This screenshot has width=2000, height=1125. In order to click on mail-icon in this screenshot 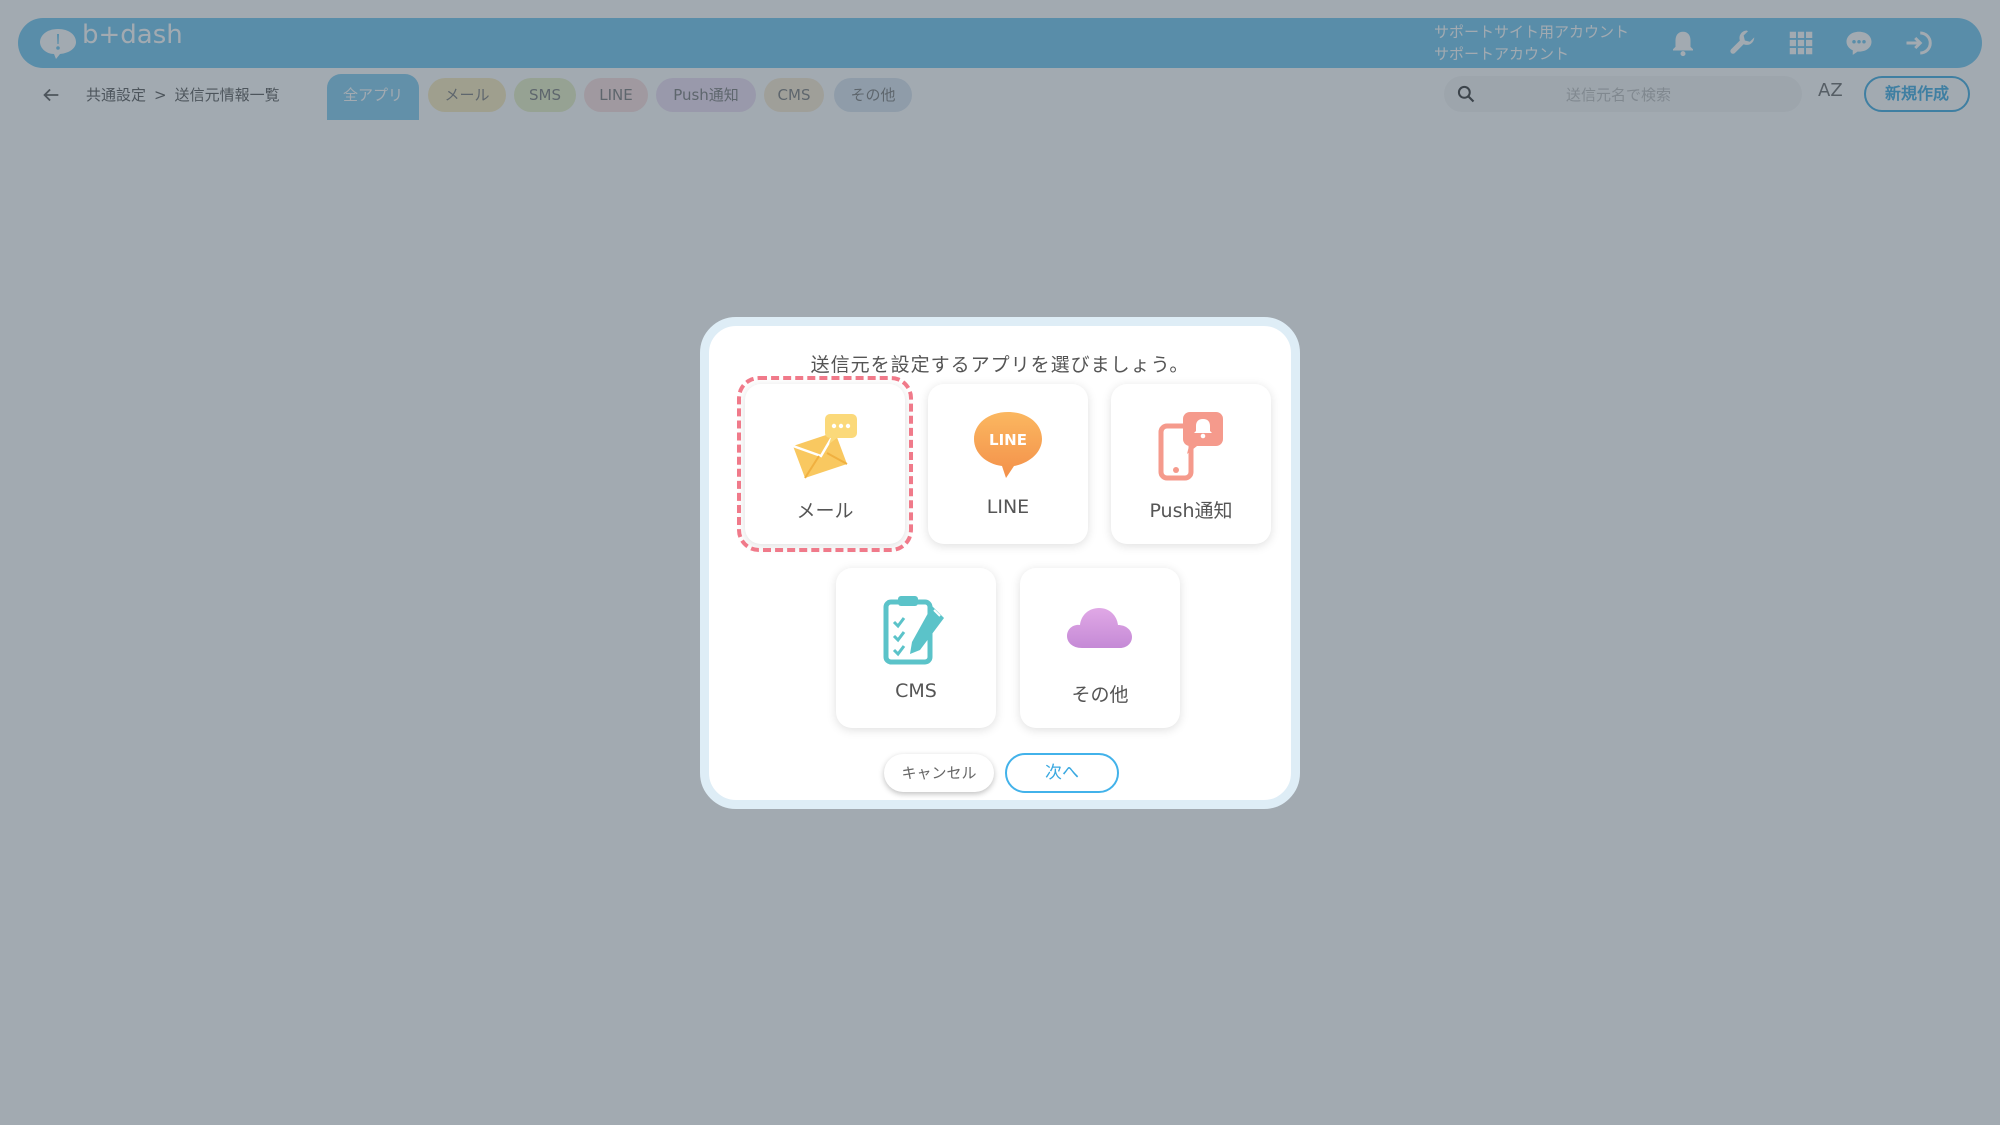, I will do `click(824, 446)`.